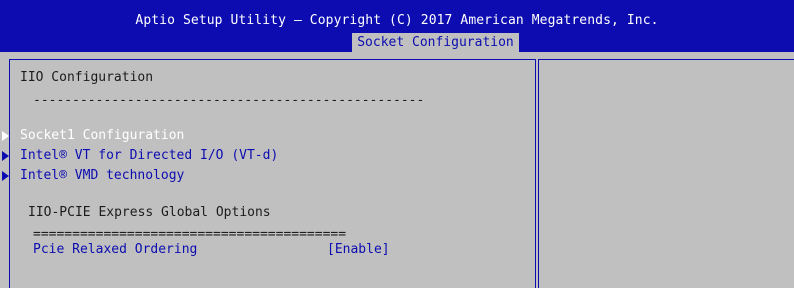 The image size is (794, 288). Describe the element at coordinates (87, 77) in the screenshot. I see `section-title: IIO Configuration` at that location.